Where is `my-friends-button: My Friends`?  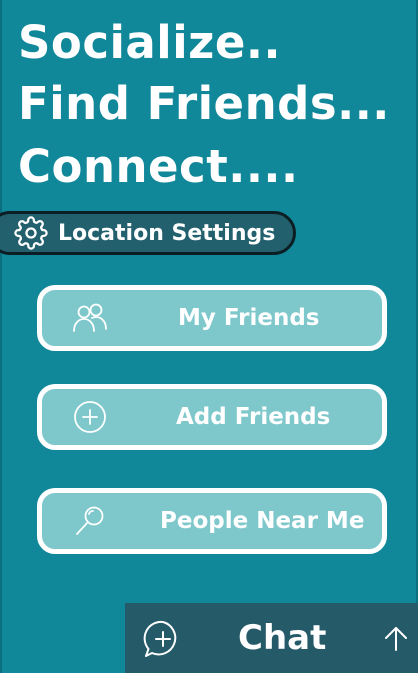
my-friends-button: My Friends is located at coordinates (212, 318).